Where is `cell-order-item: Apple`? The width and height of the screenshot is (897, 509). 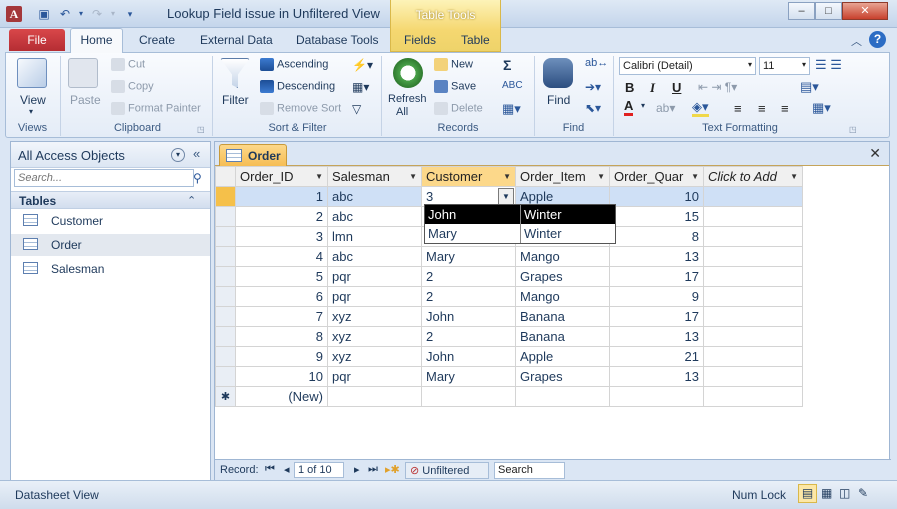
cell-order-item: Apple is located at coordinates (562, 356).